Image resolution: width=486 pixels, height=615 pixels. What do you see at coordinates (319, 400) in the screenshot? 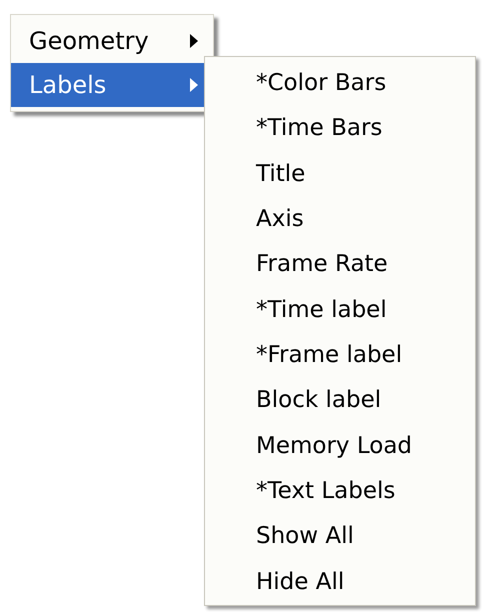
I see `menu-item: Block label` at bounding box center [319, 400].